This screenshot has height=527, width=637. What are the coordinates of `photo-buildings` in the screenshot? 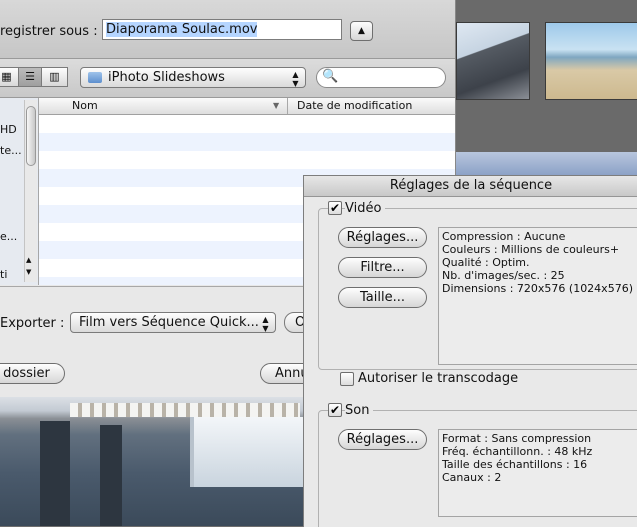 It's located at (185, 410).